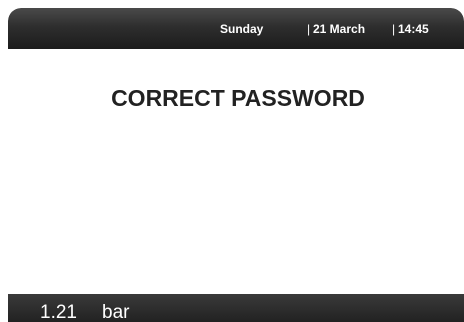  I want to click on pressure-bar: 1.21 bar, so click(236, 308).